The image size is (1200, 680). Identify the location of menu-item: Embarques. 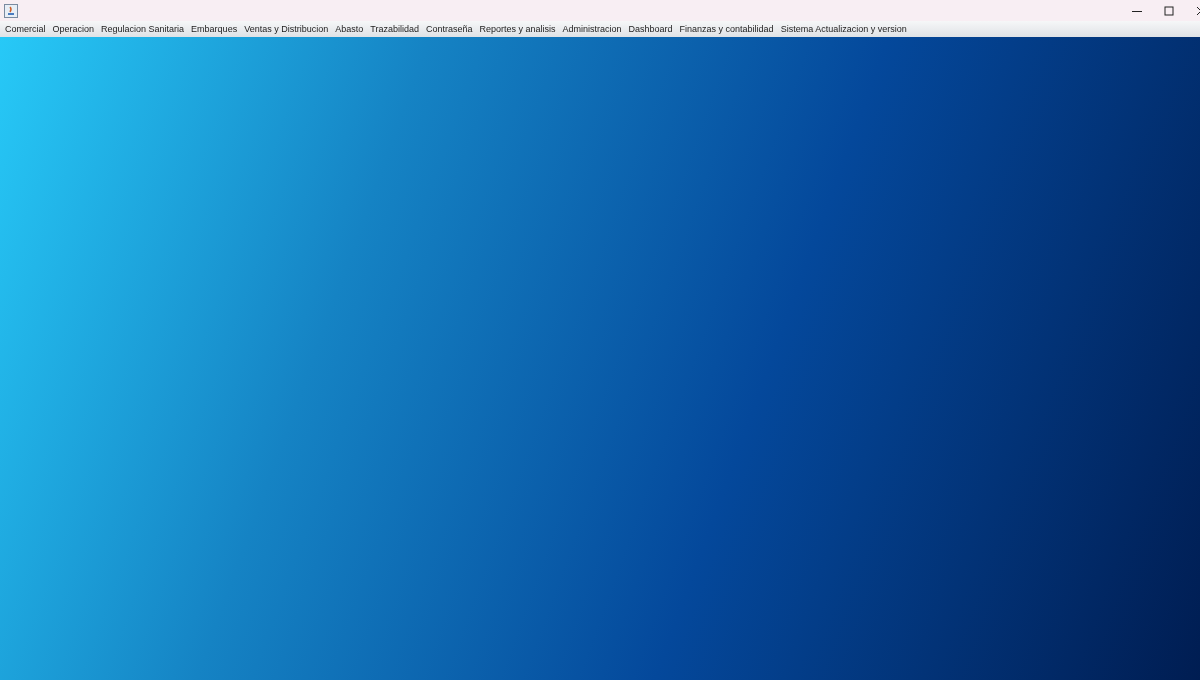
(214, 29).